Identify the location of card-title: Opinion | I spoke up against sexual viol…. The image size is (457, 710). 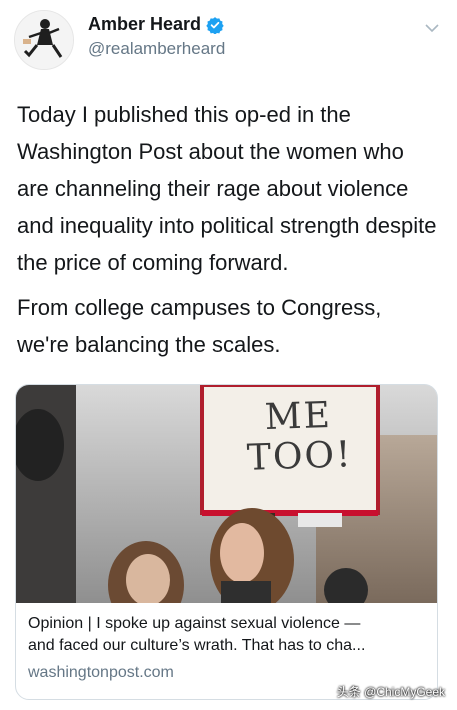
(226, 635).